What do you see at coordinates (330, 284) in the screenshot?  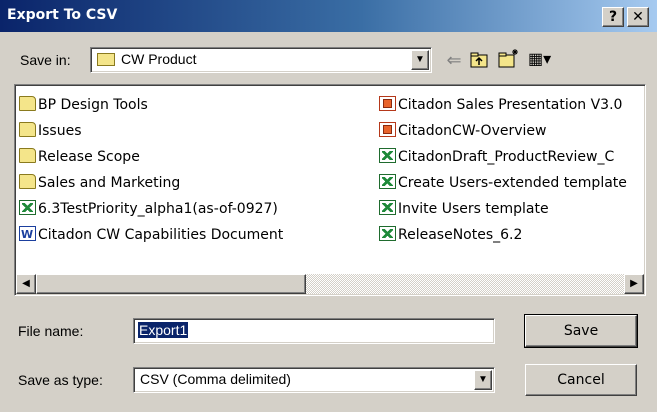 I see `horizontal-scrollbar: ◀ ▶` at bounding box center [330, 284].